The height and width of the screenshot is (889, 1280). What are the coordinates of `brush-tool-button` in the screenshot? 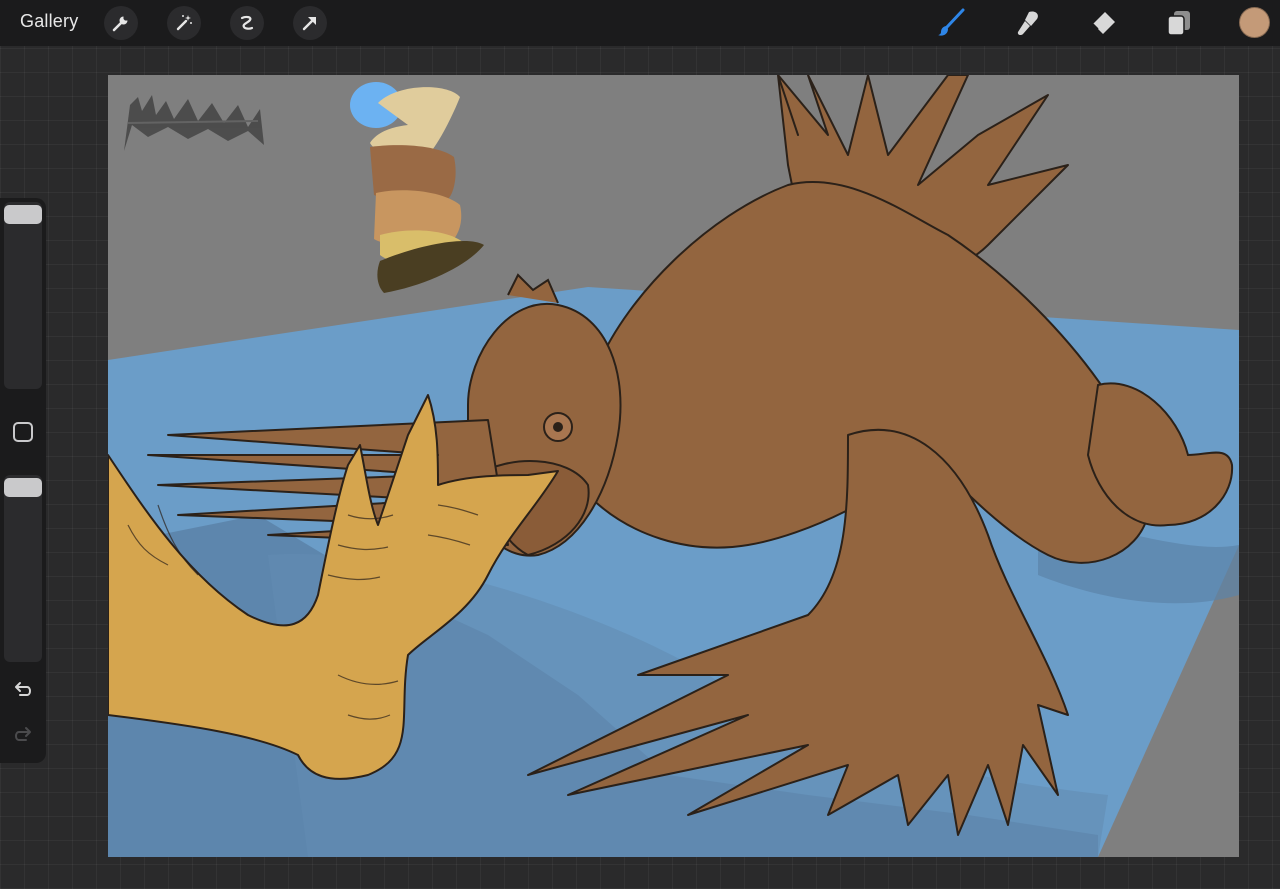 It's located at (951, 23).